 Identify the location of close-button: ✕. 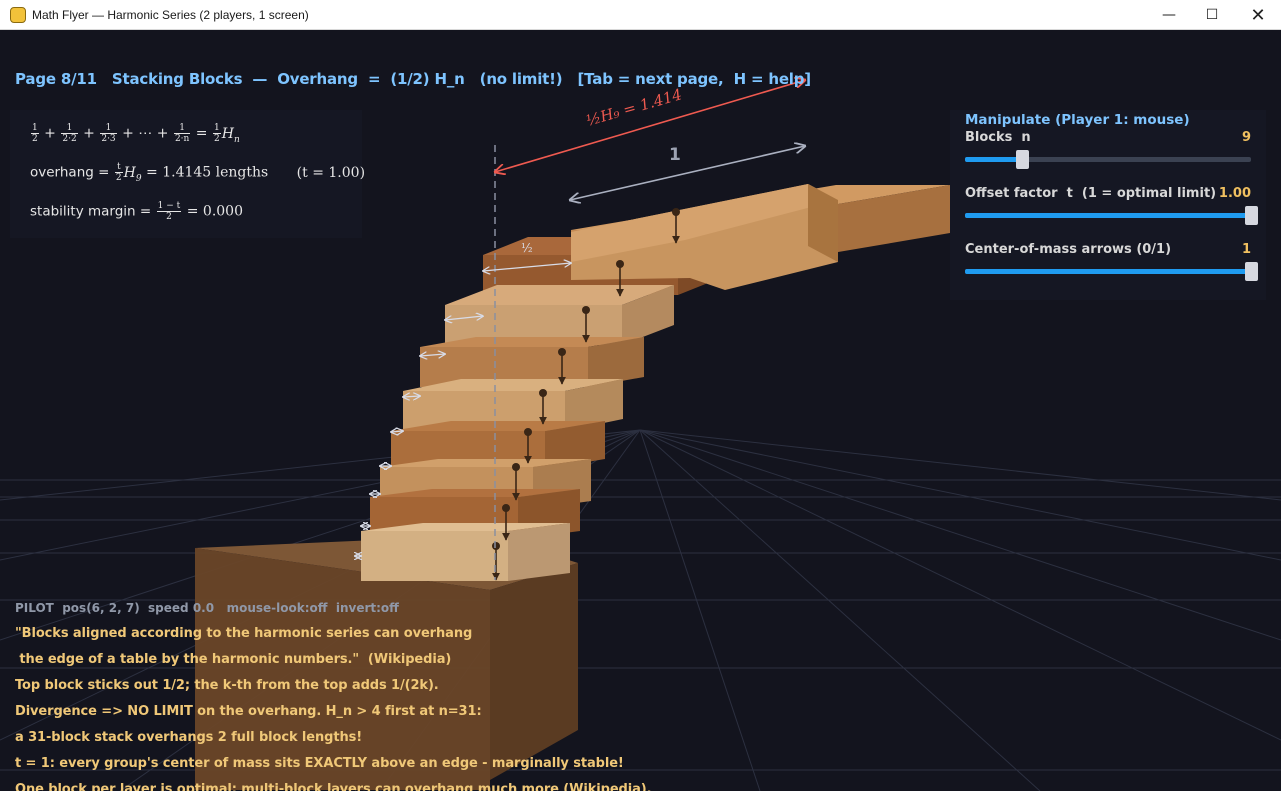
(1258, 15).